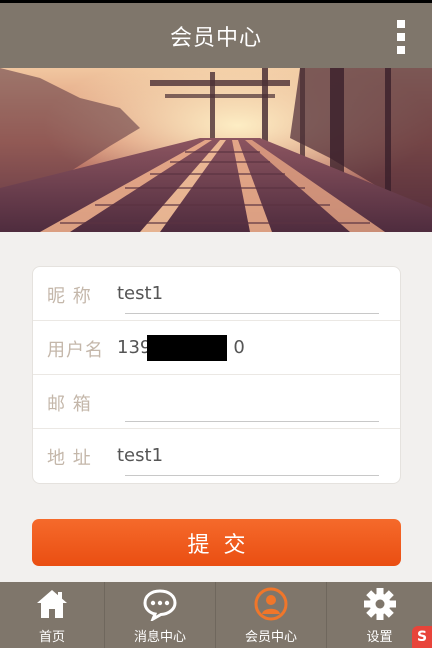  I want to click on chat-bubble-icon, so click(160, 605).